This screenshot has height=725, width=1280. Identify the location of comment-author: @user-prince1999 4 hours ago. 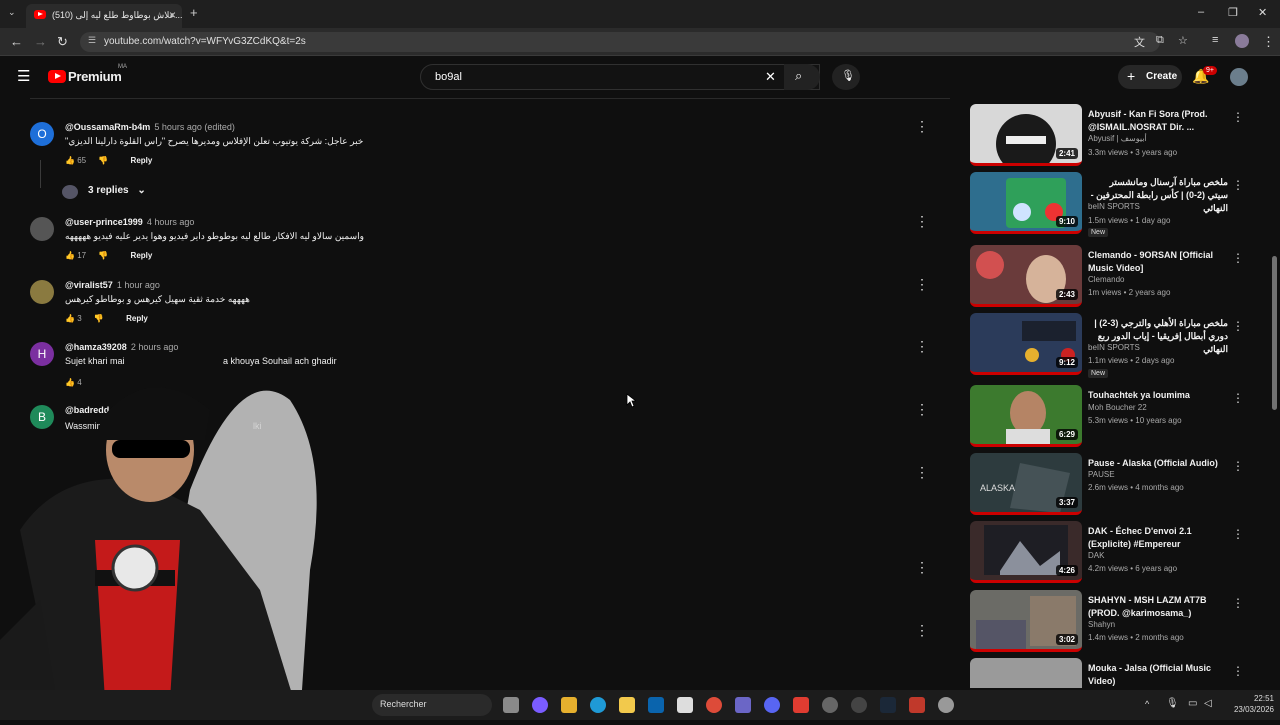
(129, 222).